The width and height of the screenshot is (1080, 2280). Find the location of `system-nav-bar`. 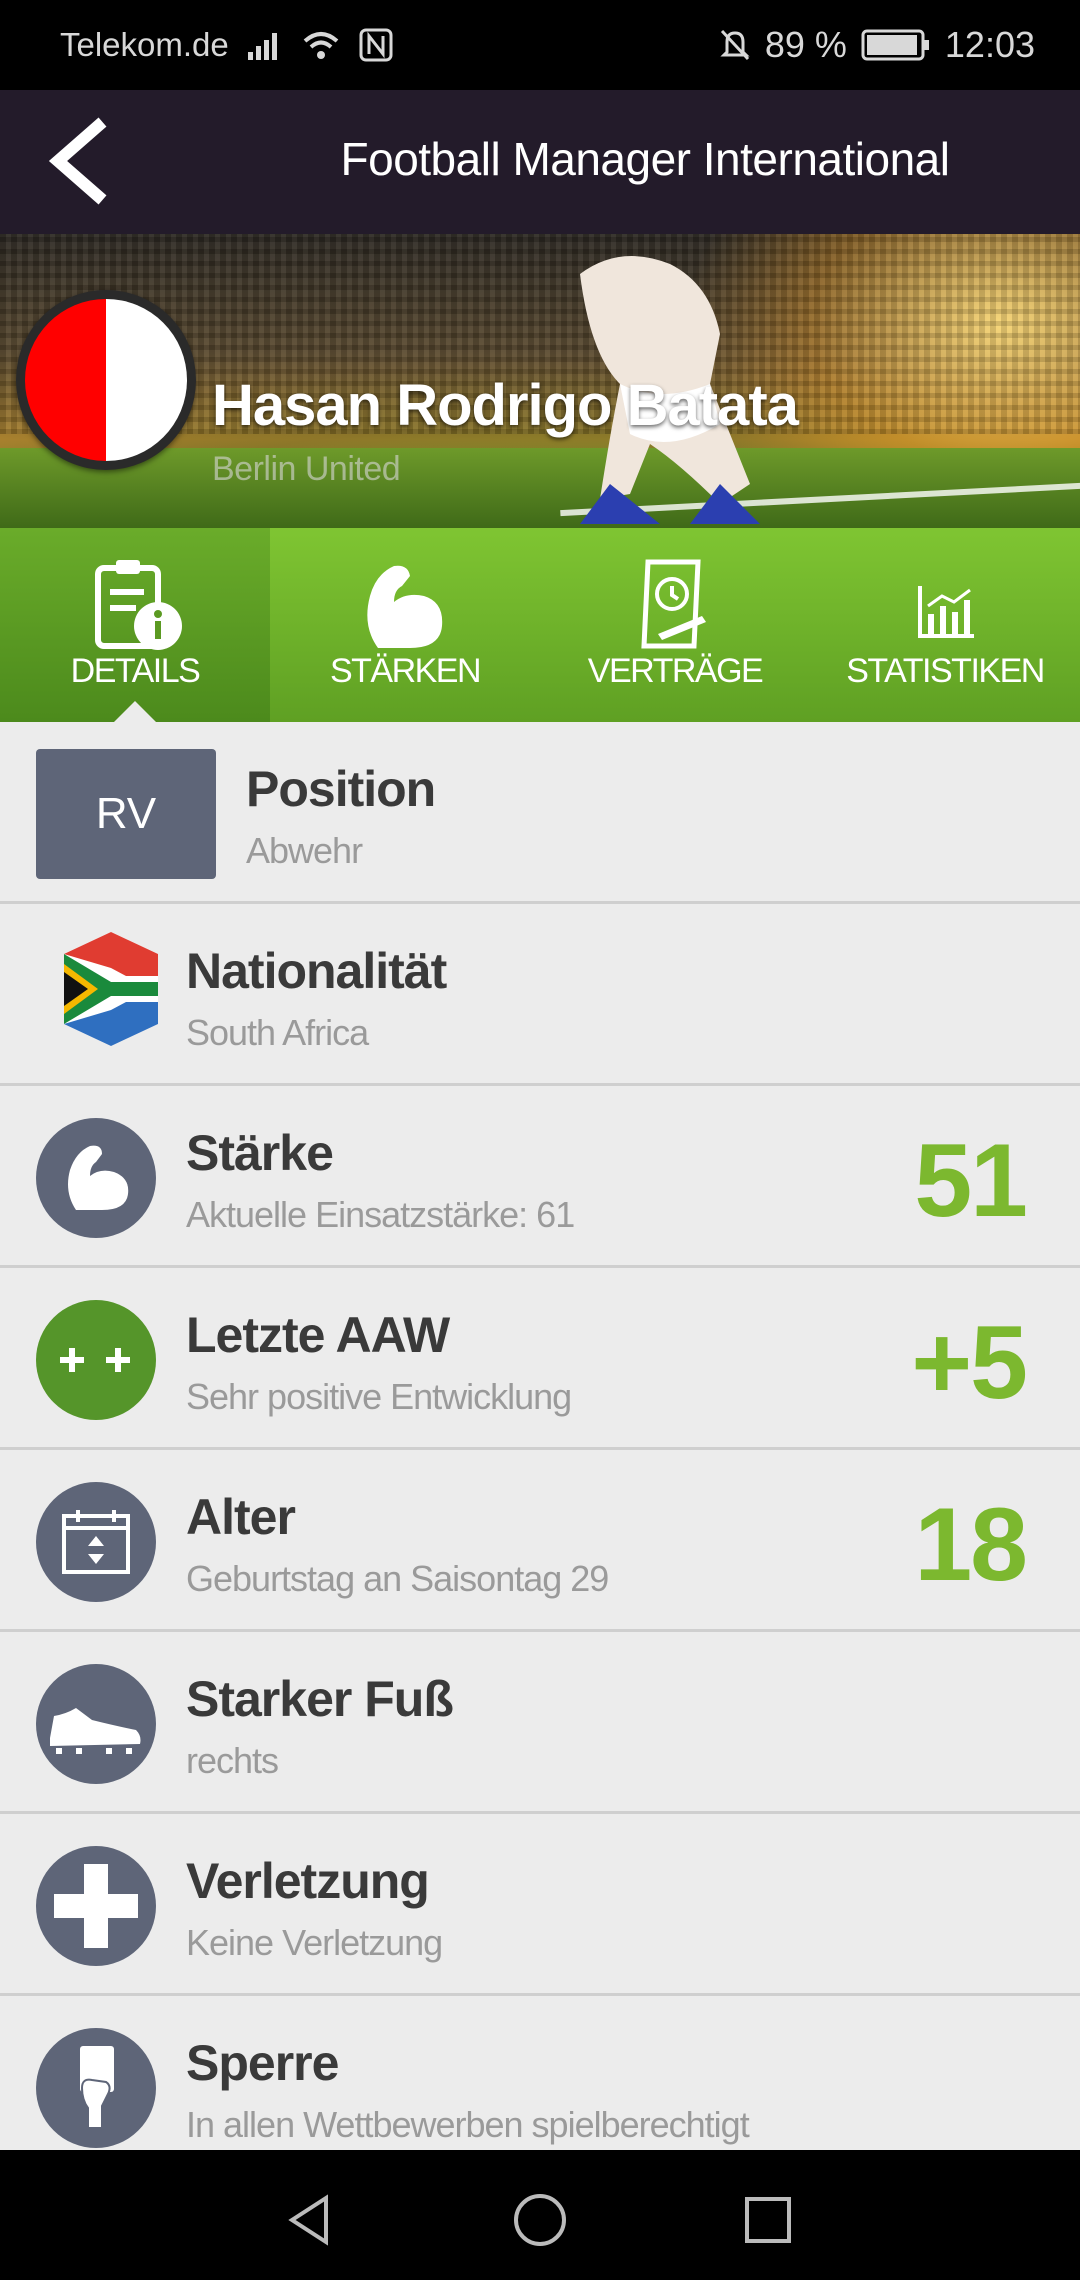

system-nav-bar is located at coordinates (540, 2215).